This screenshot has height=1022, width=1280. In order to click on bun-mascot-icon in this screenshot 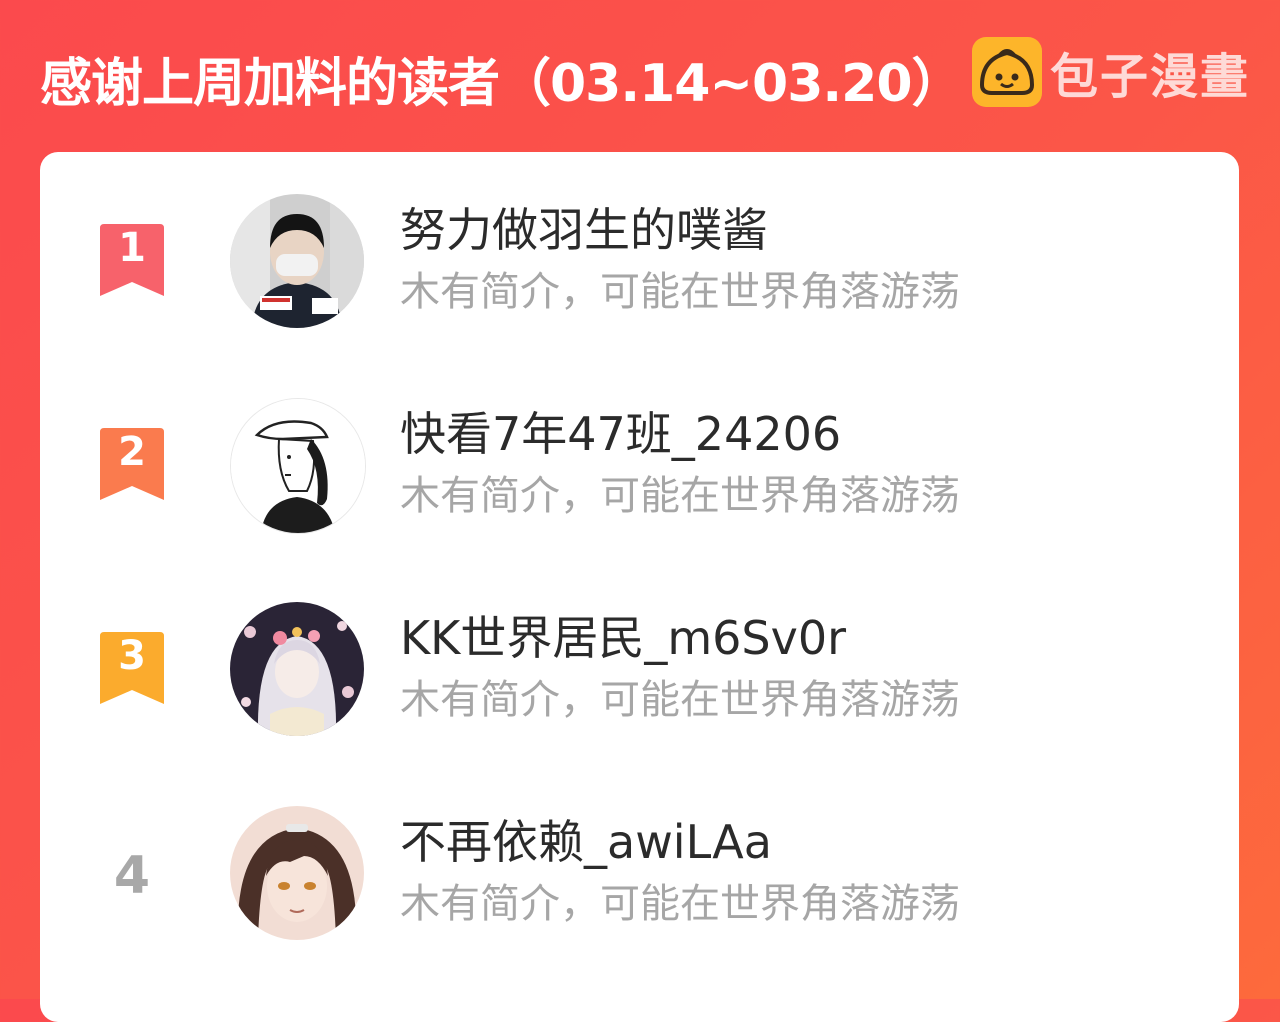, I will do `click(1007, 72)`.